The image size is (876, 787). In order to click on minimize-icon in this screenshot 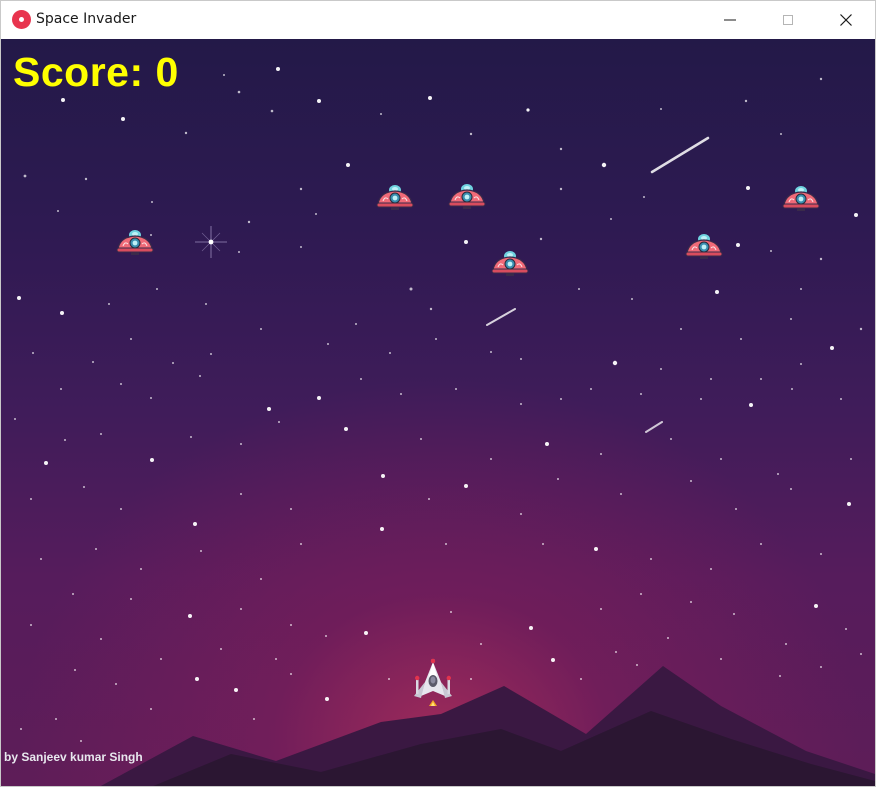, I will do `click(730, 20)`.